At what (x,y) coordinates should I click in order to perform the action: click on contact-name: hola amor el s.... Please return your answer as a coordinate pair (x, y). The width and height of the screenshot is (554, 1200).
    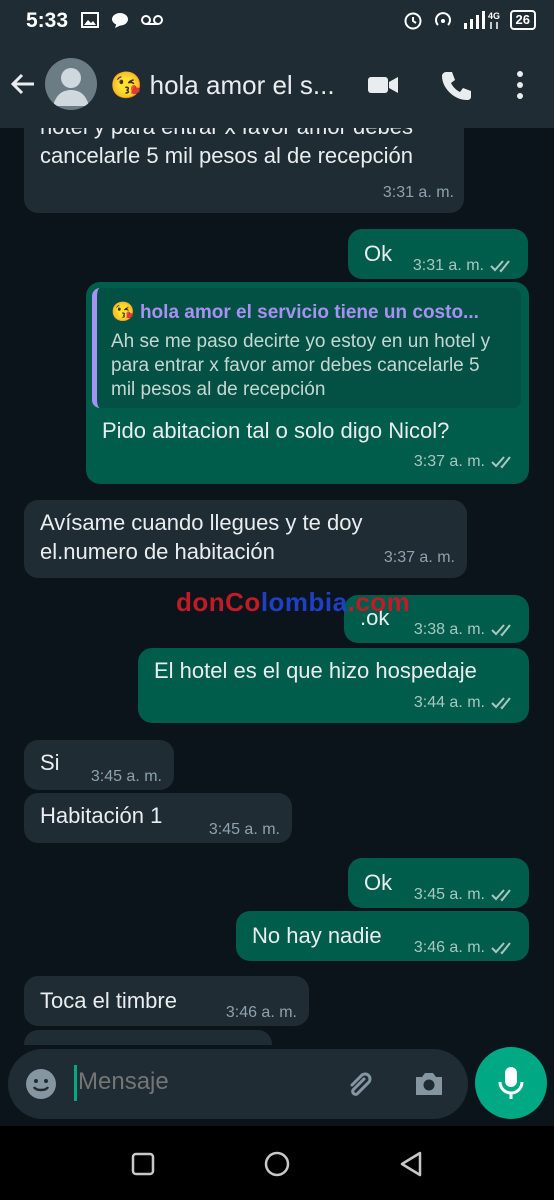
    Looking at the image, I should click on (242, 85).